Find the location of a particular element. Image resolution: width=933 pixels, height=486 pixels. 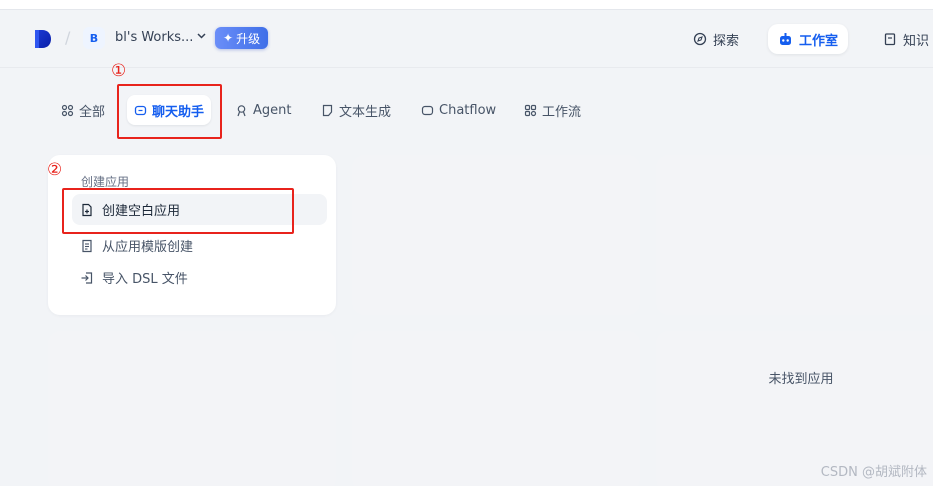

tab-chatflow: Chatflow is located at coordinates (458, 110).